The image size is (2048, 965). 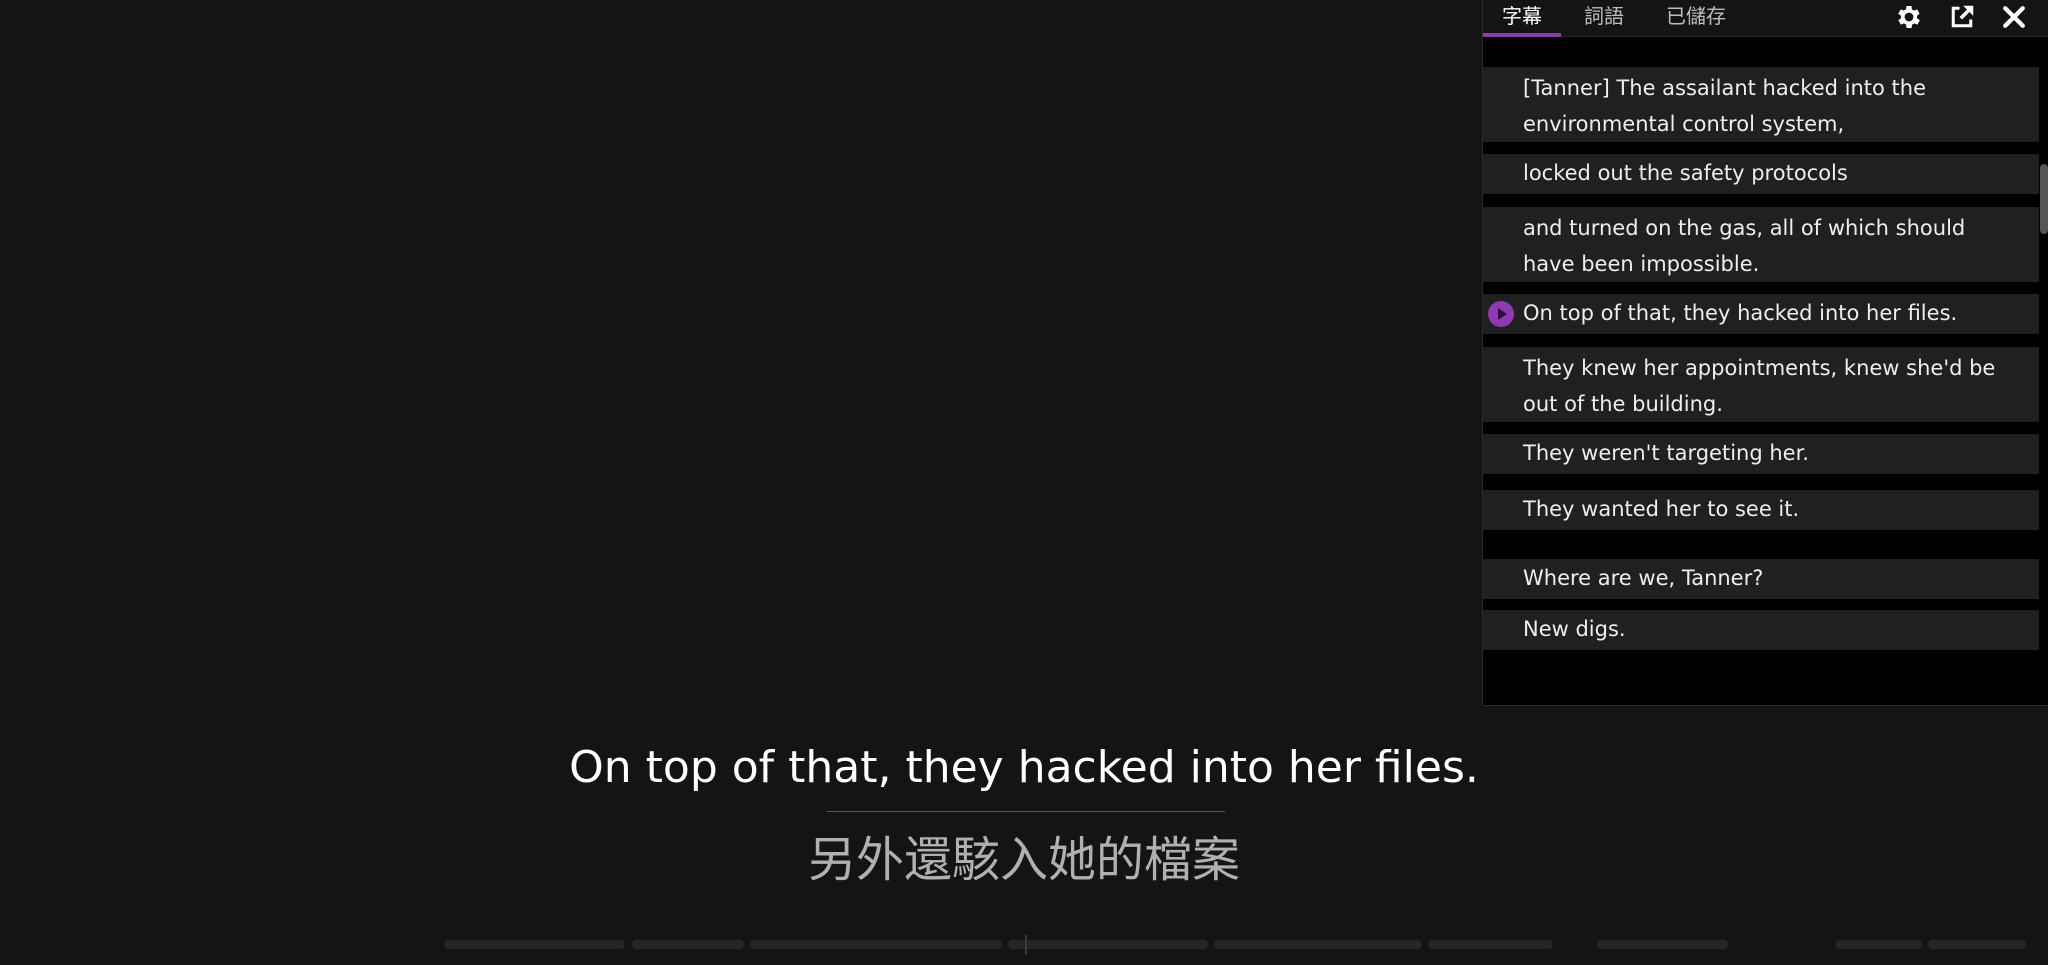 I want to click on timeline-bar, so click(x=1024, y=944).